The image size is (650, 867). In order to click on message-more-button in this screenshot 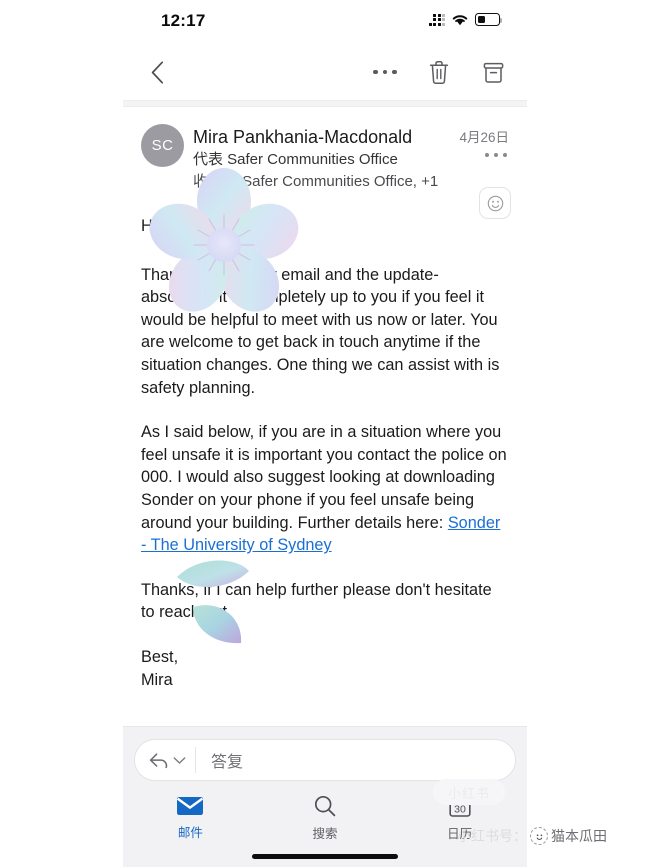, I will do `click(496, 155)`.